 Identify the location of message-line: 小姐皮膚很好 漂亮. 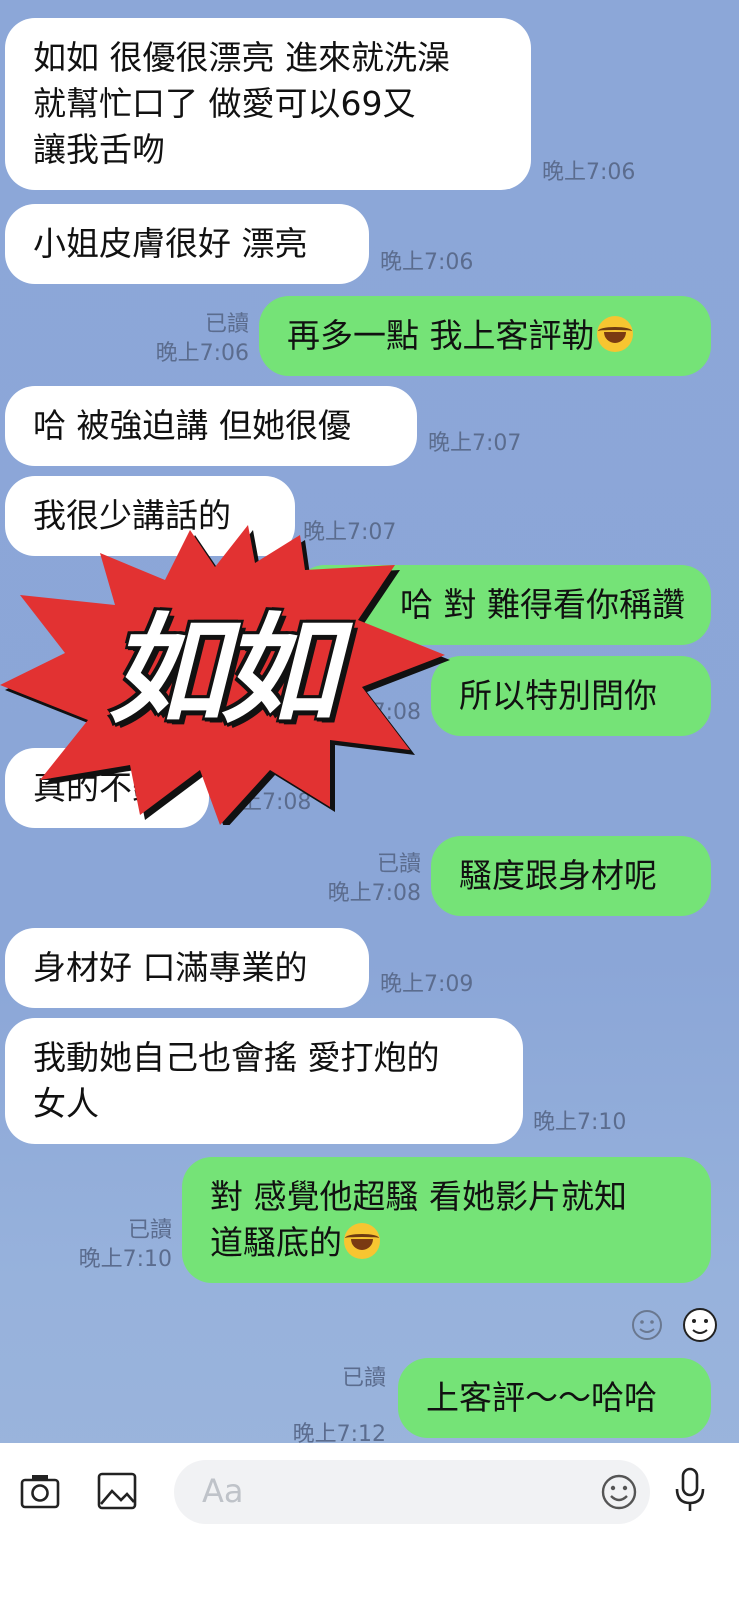
(170, 243).